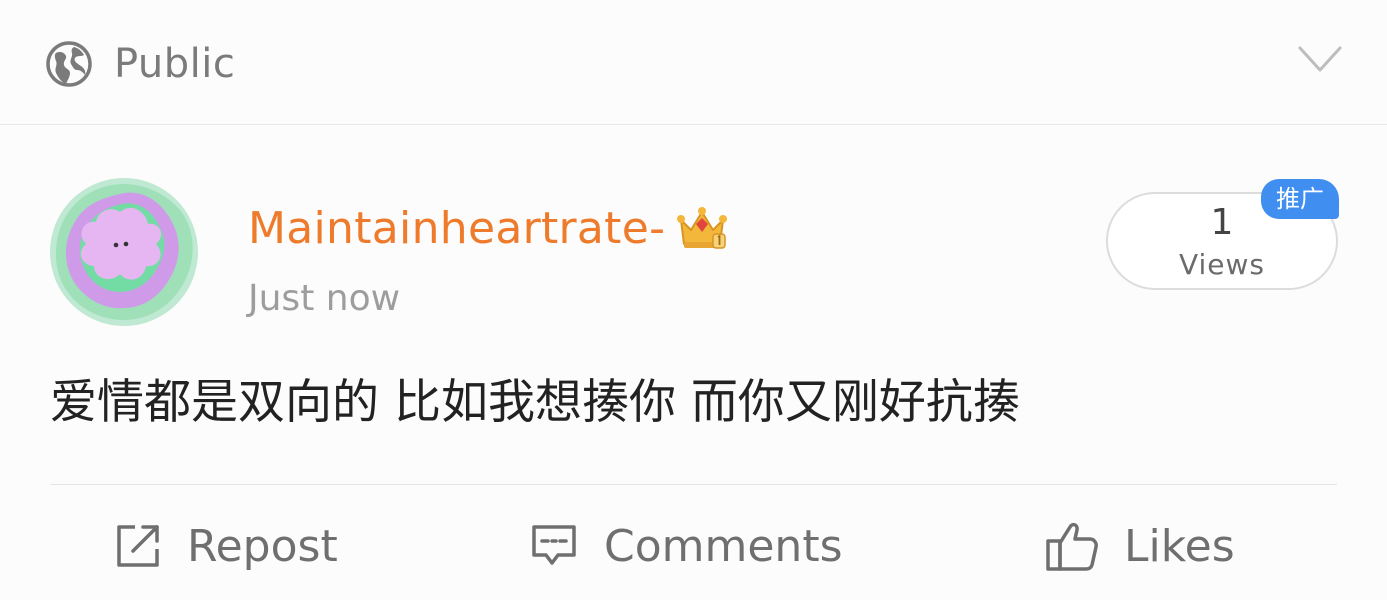 This screenshot has height=600, width=1387. I want to click on comments-button: Comments, so click(685, 546).